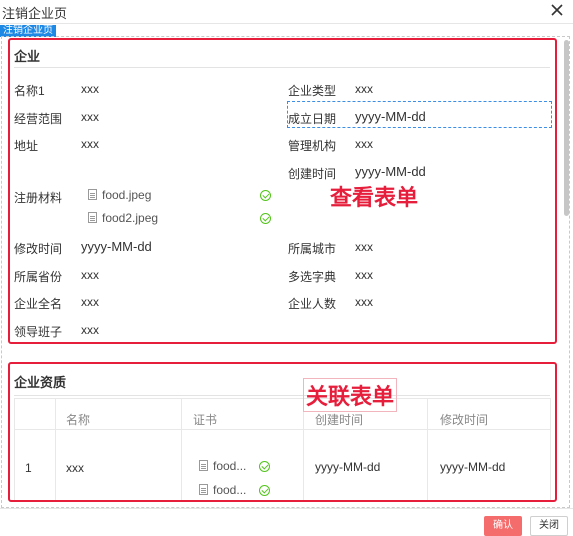 The image size is (573, 536). I want to click on confirm-button: 确认, so click(503, 526).